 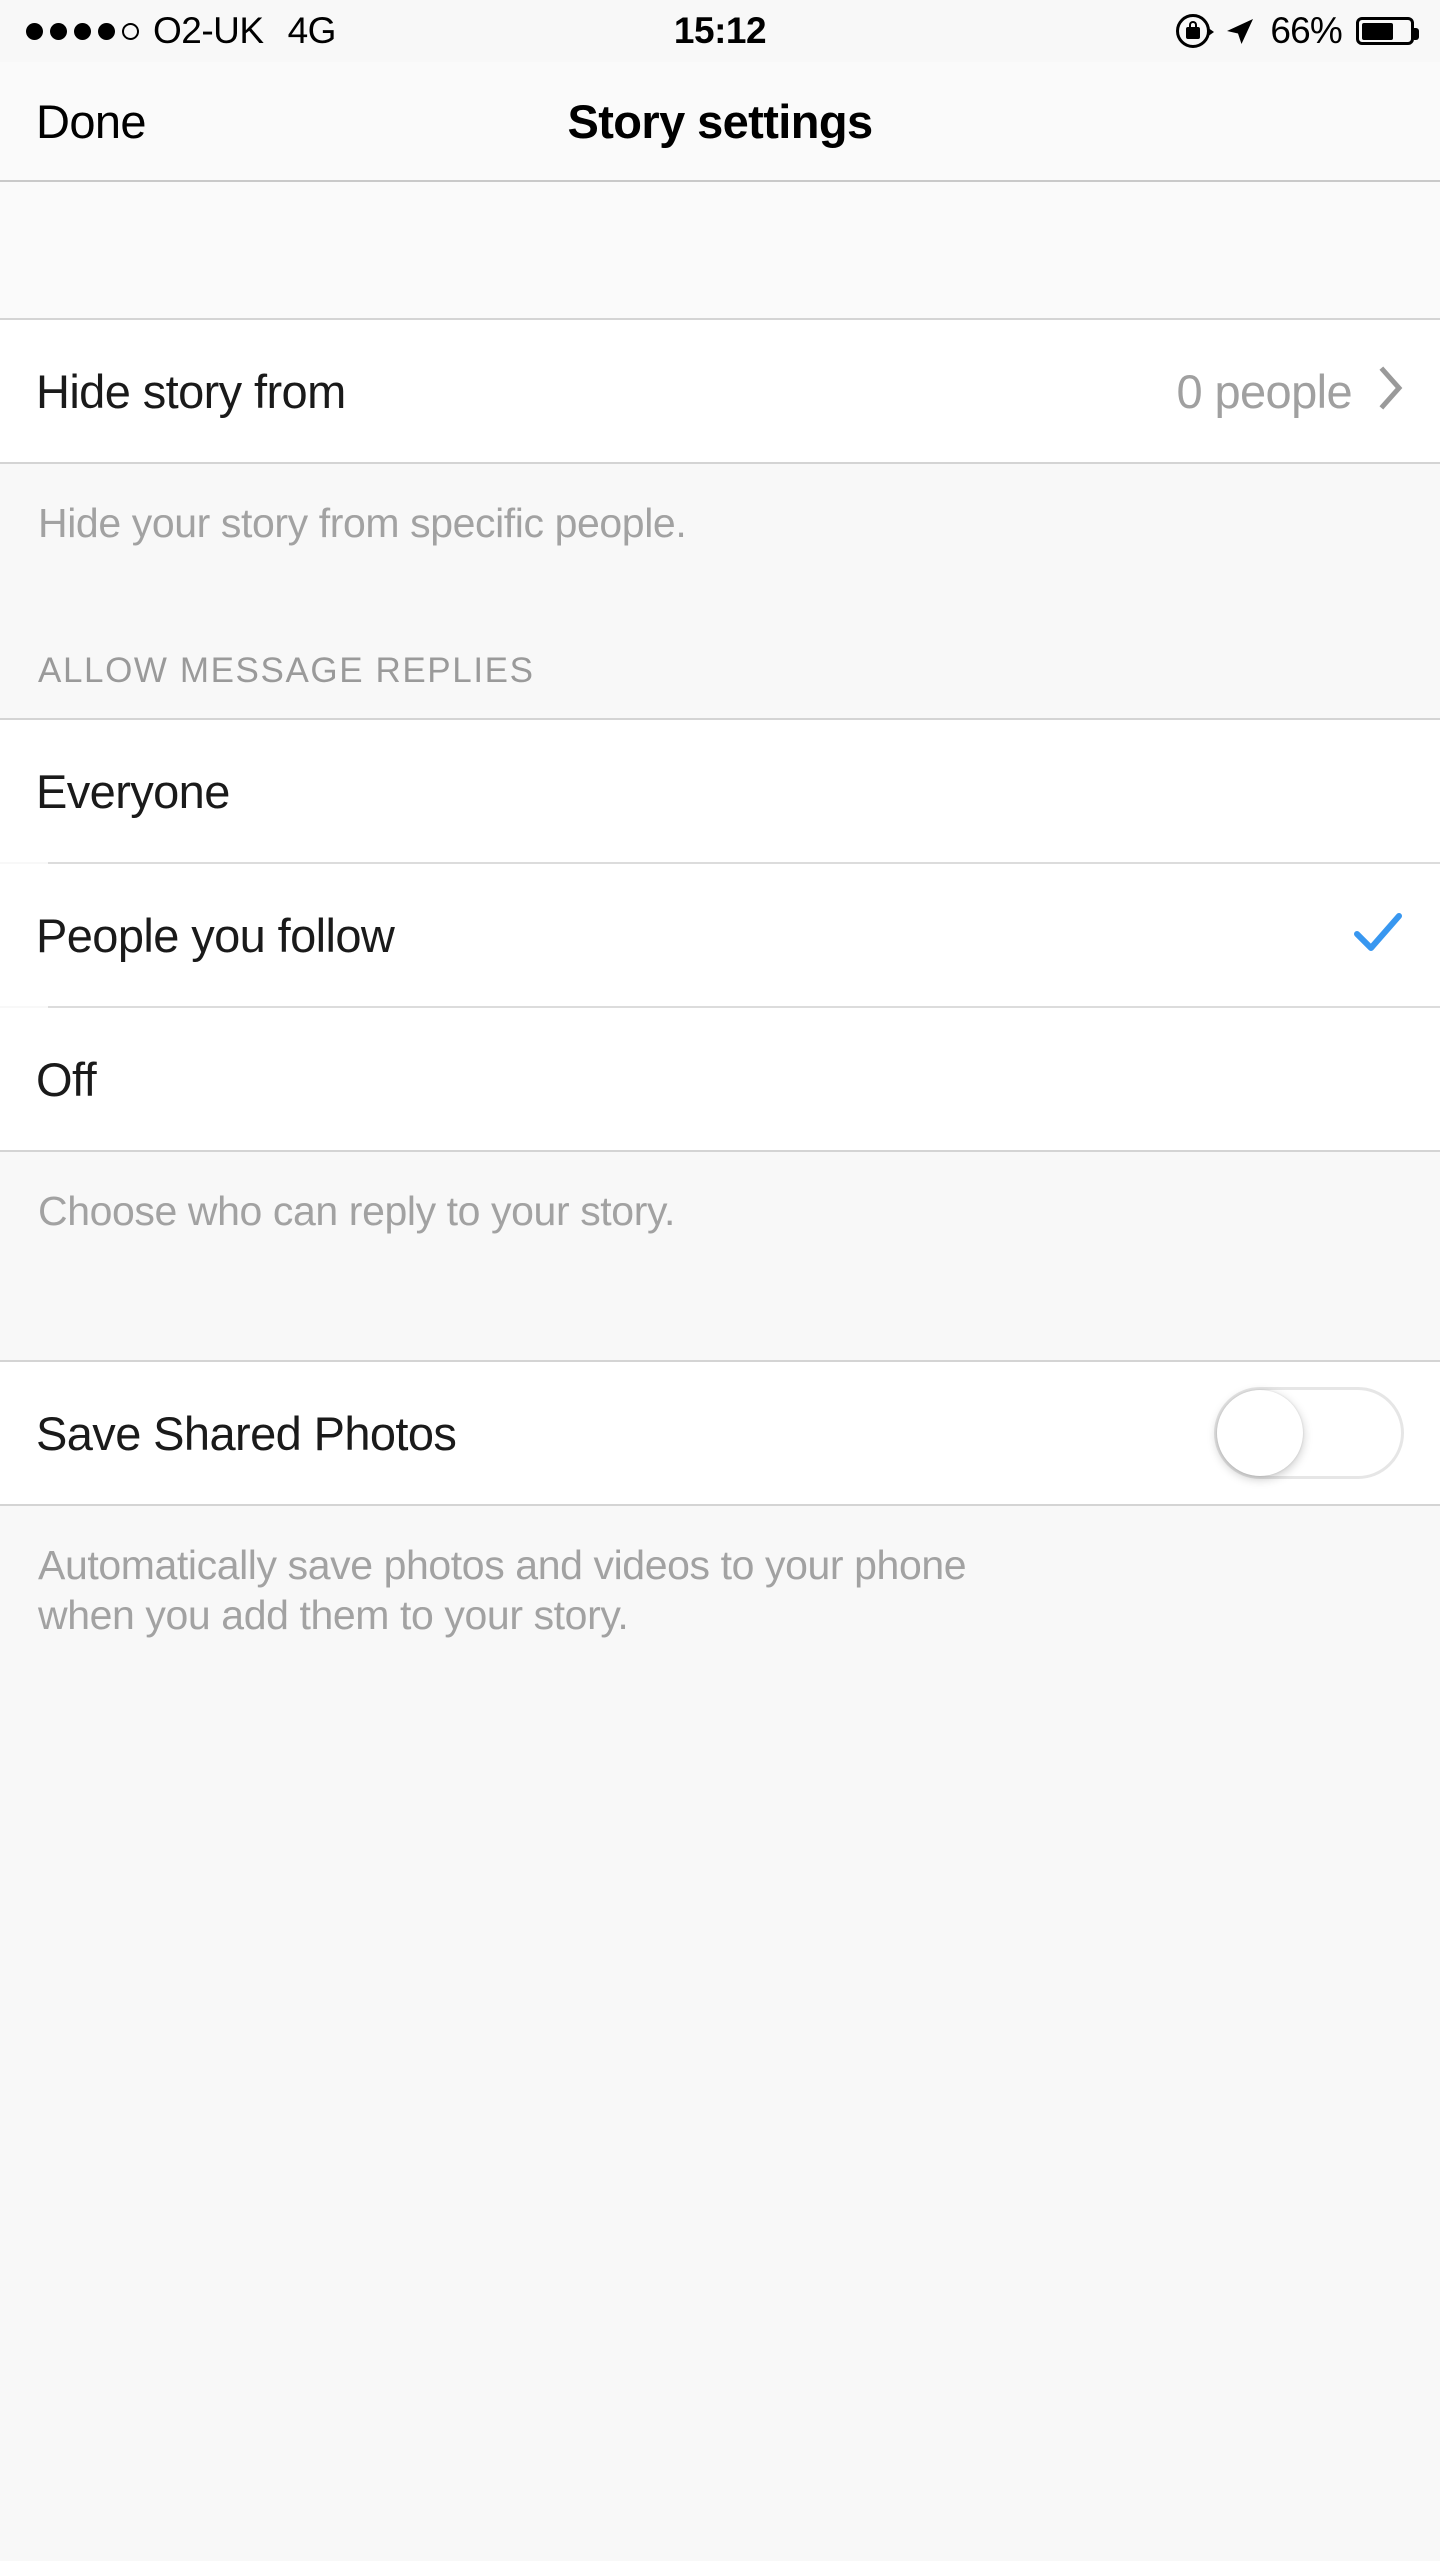 I want to click on checkmark-icon, so click(x=1378, y=935).